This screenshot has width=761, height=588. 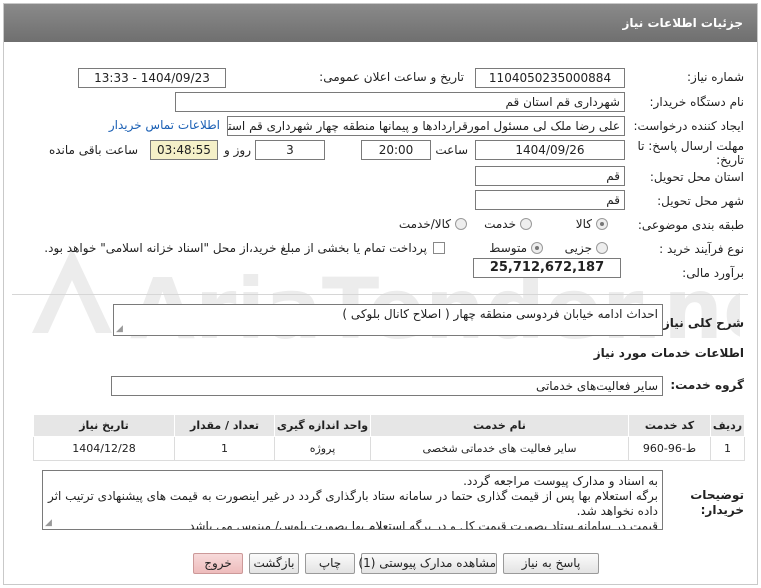 I want to click on col-header-unit: واحد اندازه گیری, so click(x=322, y=425).